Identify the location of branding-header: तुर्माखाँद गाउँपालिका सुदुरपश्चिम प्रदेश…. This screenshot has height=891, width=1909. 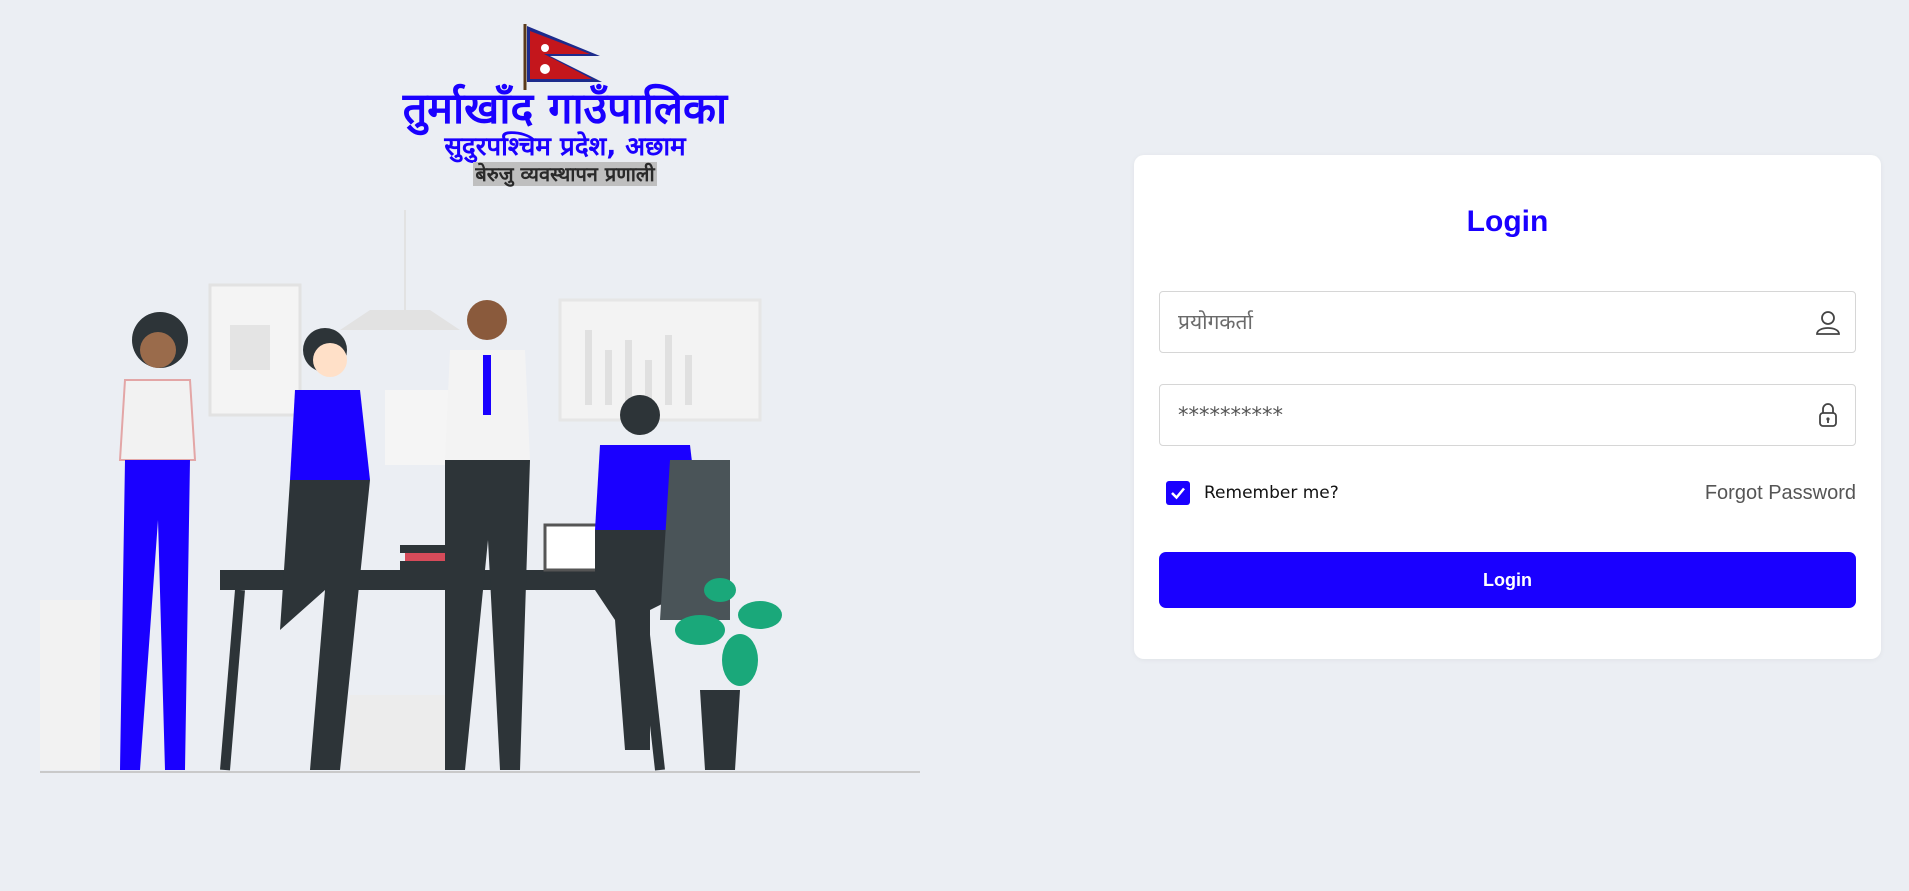
(565, 103).